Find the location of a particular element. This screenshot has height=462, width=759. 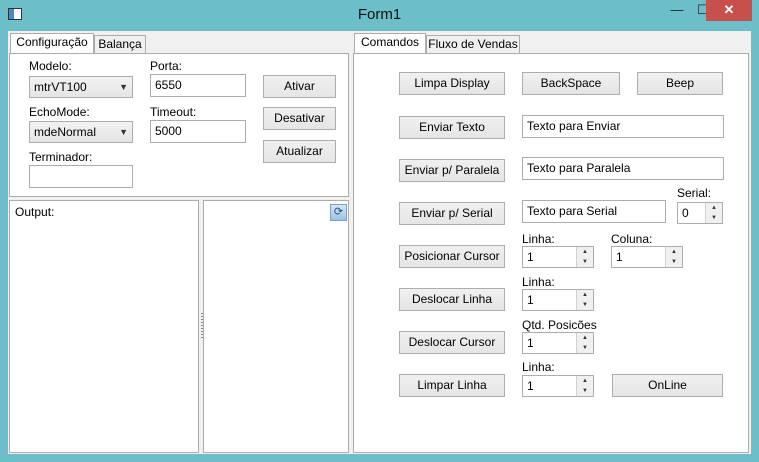

minimize-button: — is located at coordinates (677, 10).